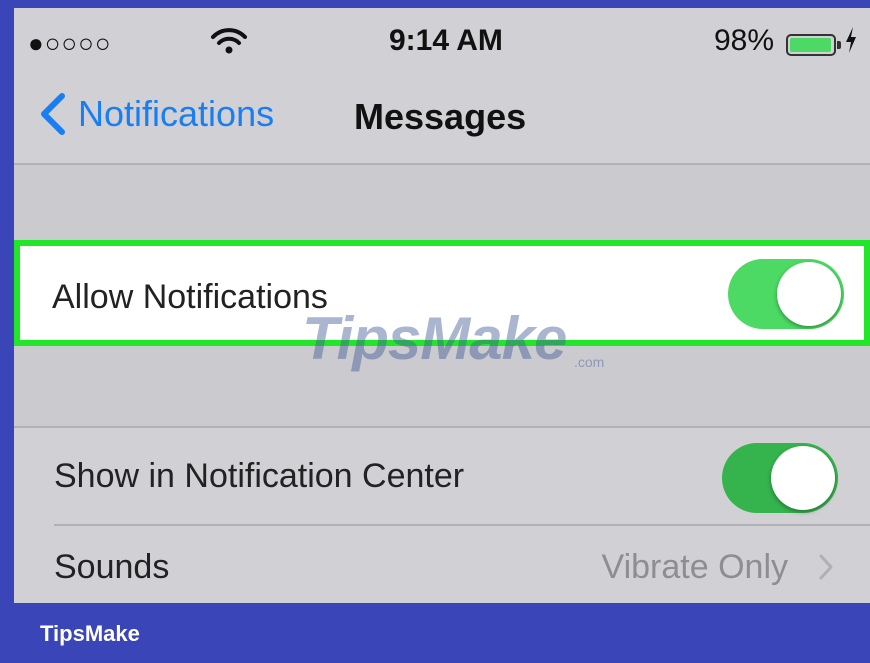  Describe the element at coordinates (851, 43) in the screenshot. I see `charging-icon` at that location.